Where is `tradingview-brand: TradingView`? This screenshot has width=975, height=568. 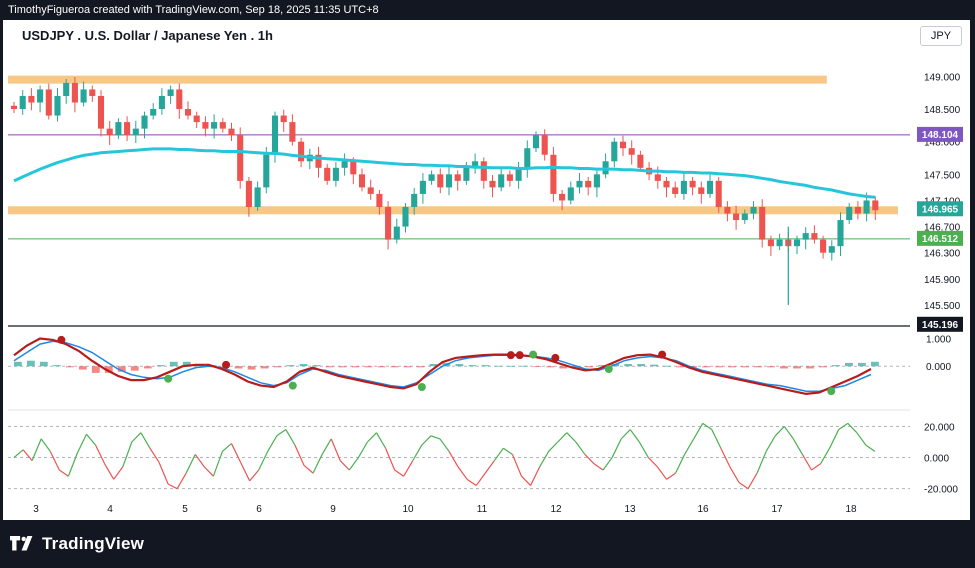 tradingview-brand: TradingView is located at coordinates (77, 544).